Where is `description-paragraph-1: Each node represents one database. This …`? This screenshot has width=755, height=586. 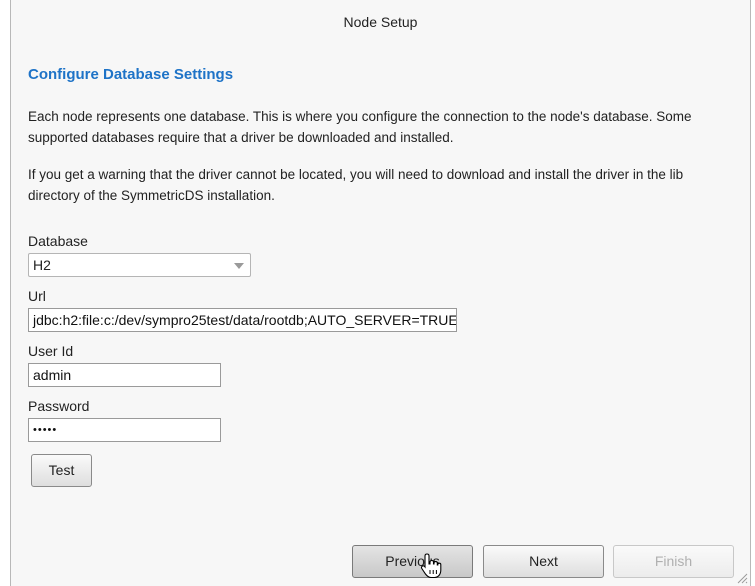
description-paragraph-1: Each node represents one database. This … is located at coordinates (360, 127).